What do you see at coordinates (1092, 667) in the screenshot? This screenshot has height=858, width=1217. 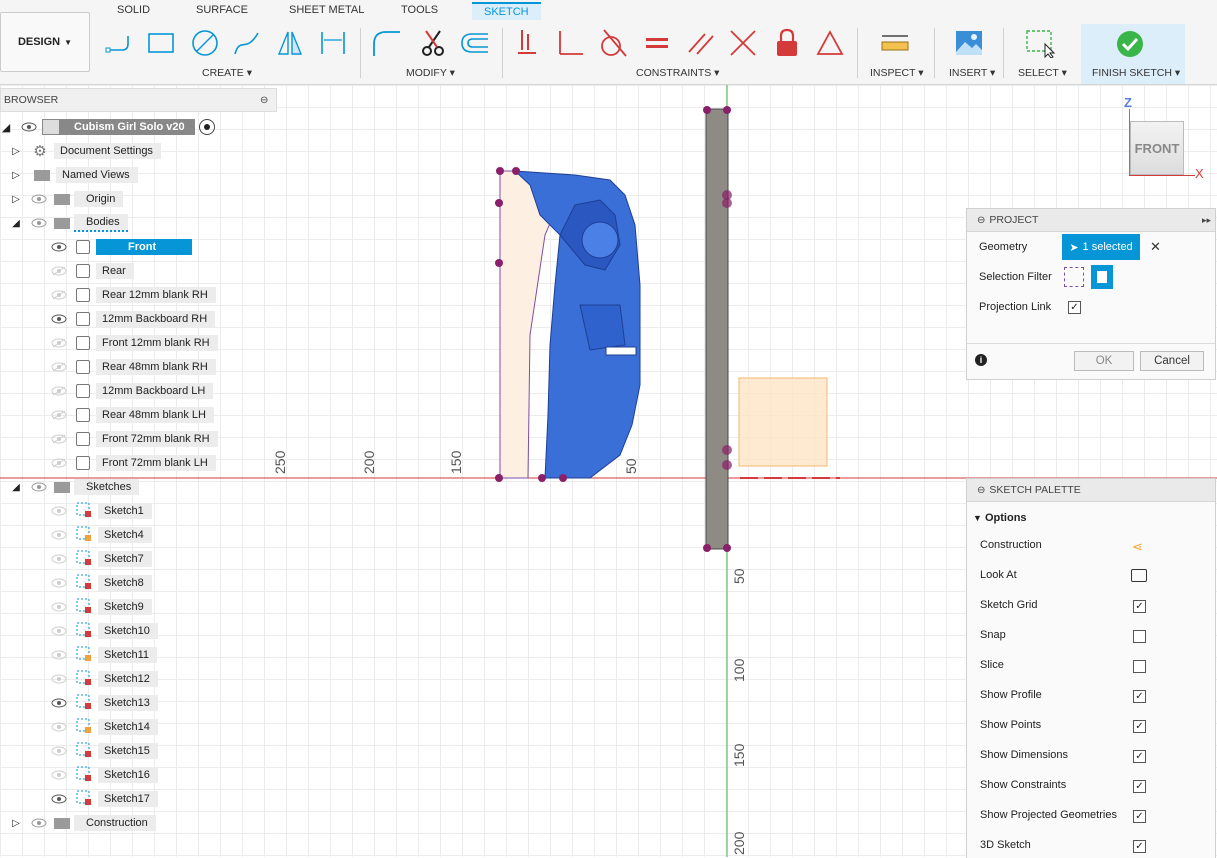 I see `palette-option-row: Slice` at bounding box center [1092, 667].